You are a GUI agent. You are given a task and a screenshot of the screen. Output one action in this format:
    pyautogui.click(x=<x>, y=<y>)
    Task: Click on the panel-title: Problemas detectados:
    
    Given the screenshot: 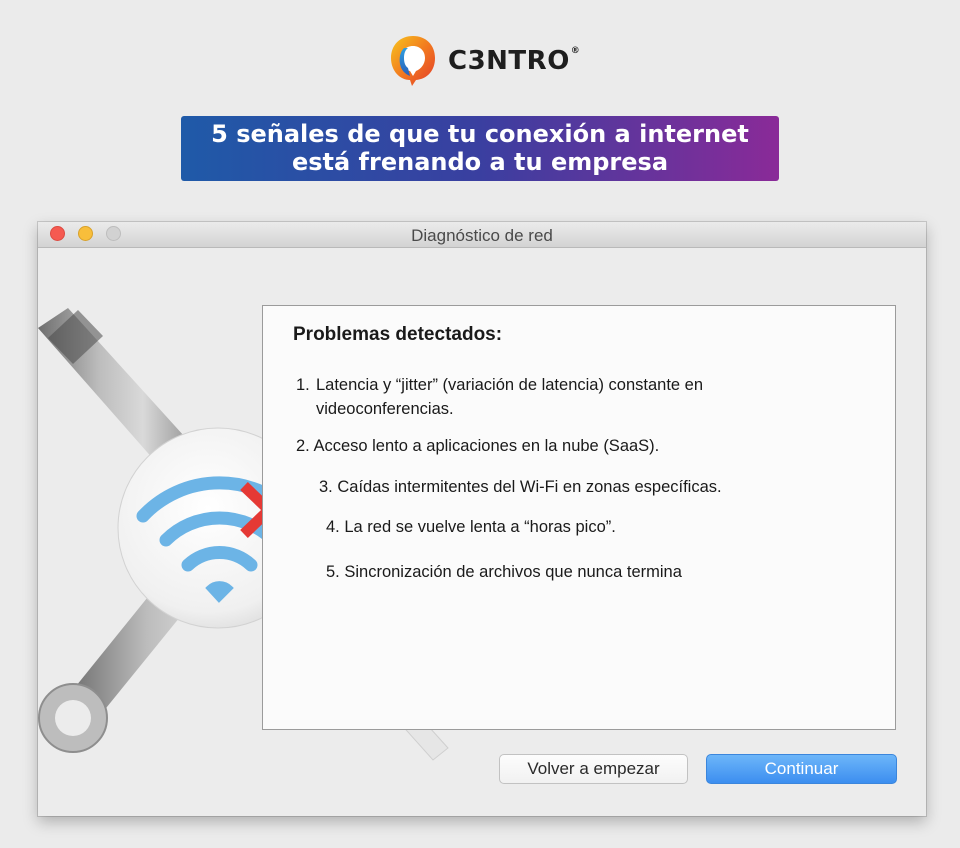 What is the action you would take?
    pyautogui.click(x=398, y=334)
    